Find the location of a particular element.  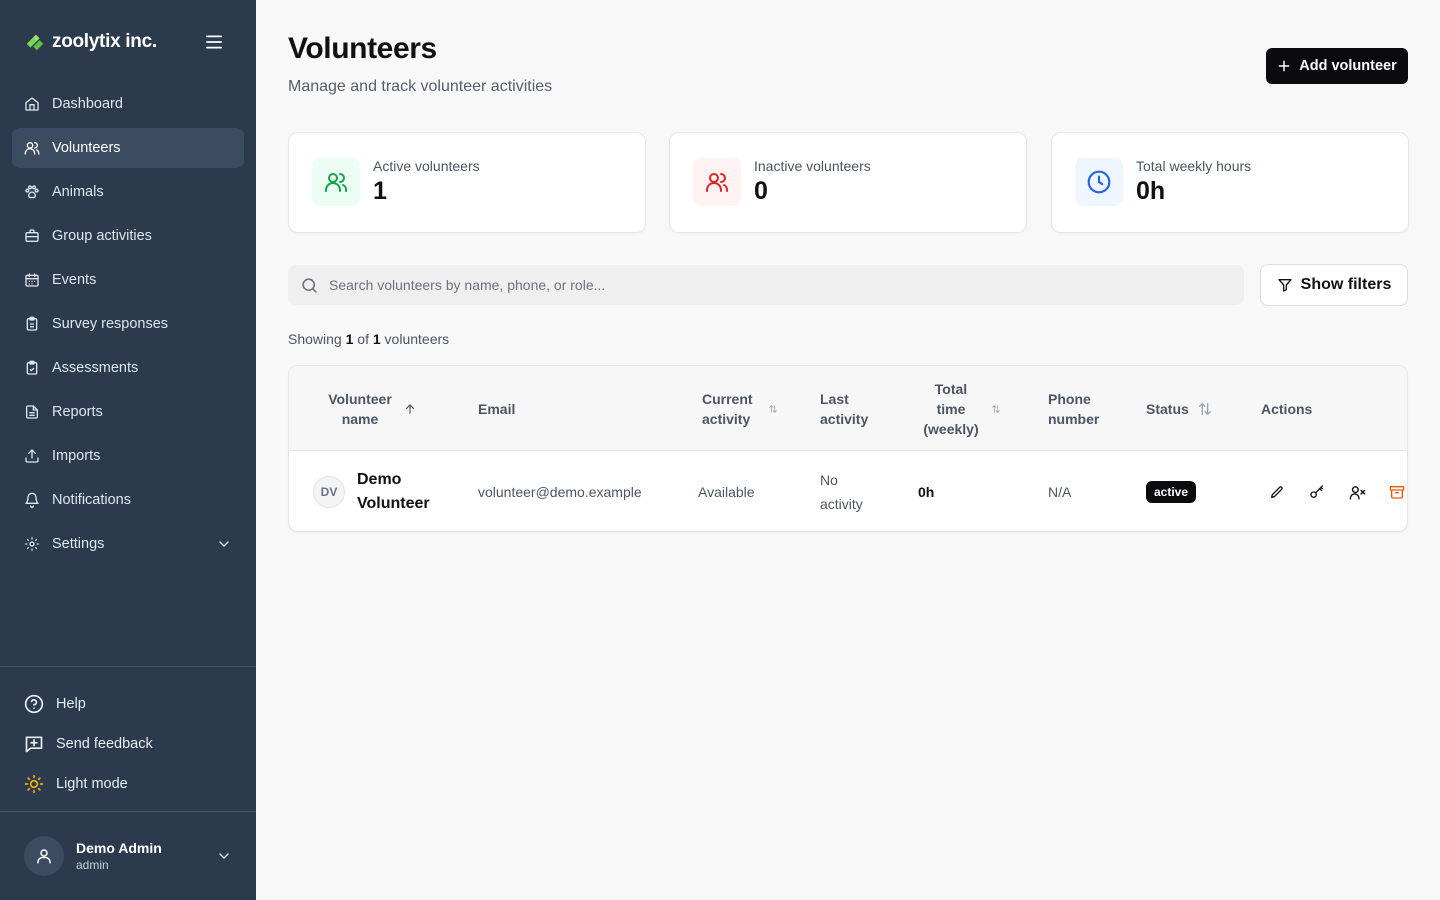

reset-password-button is located at coordinates (1317, 492).